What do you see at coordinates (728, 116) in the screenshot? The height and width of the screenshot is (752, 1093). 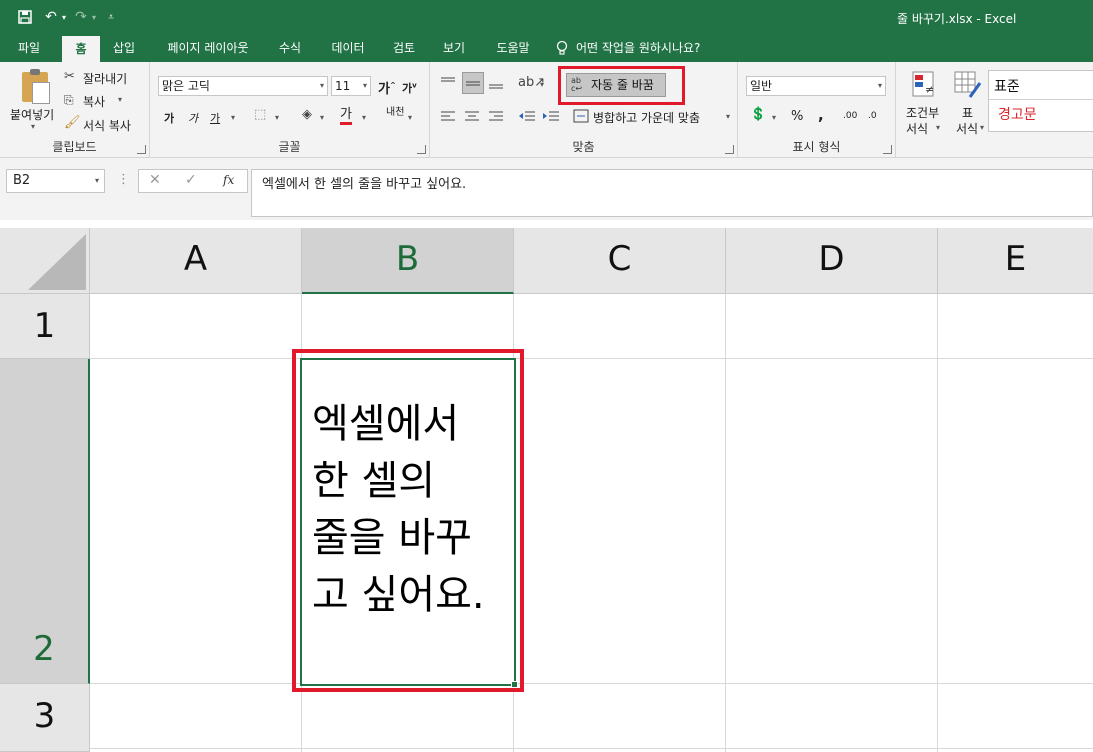 I see `merge-center-dropdown-icon: ▾` at bounding box center [728, 116].